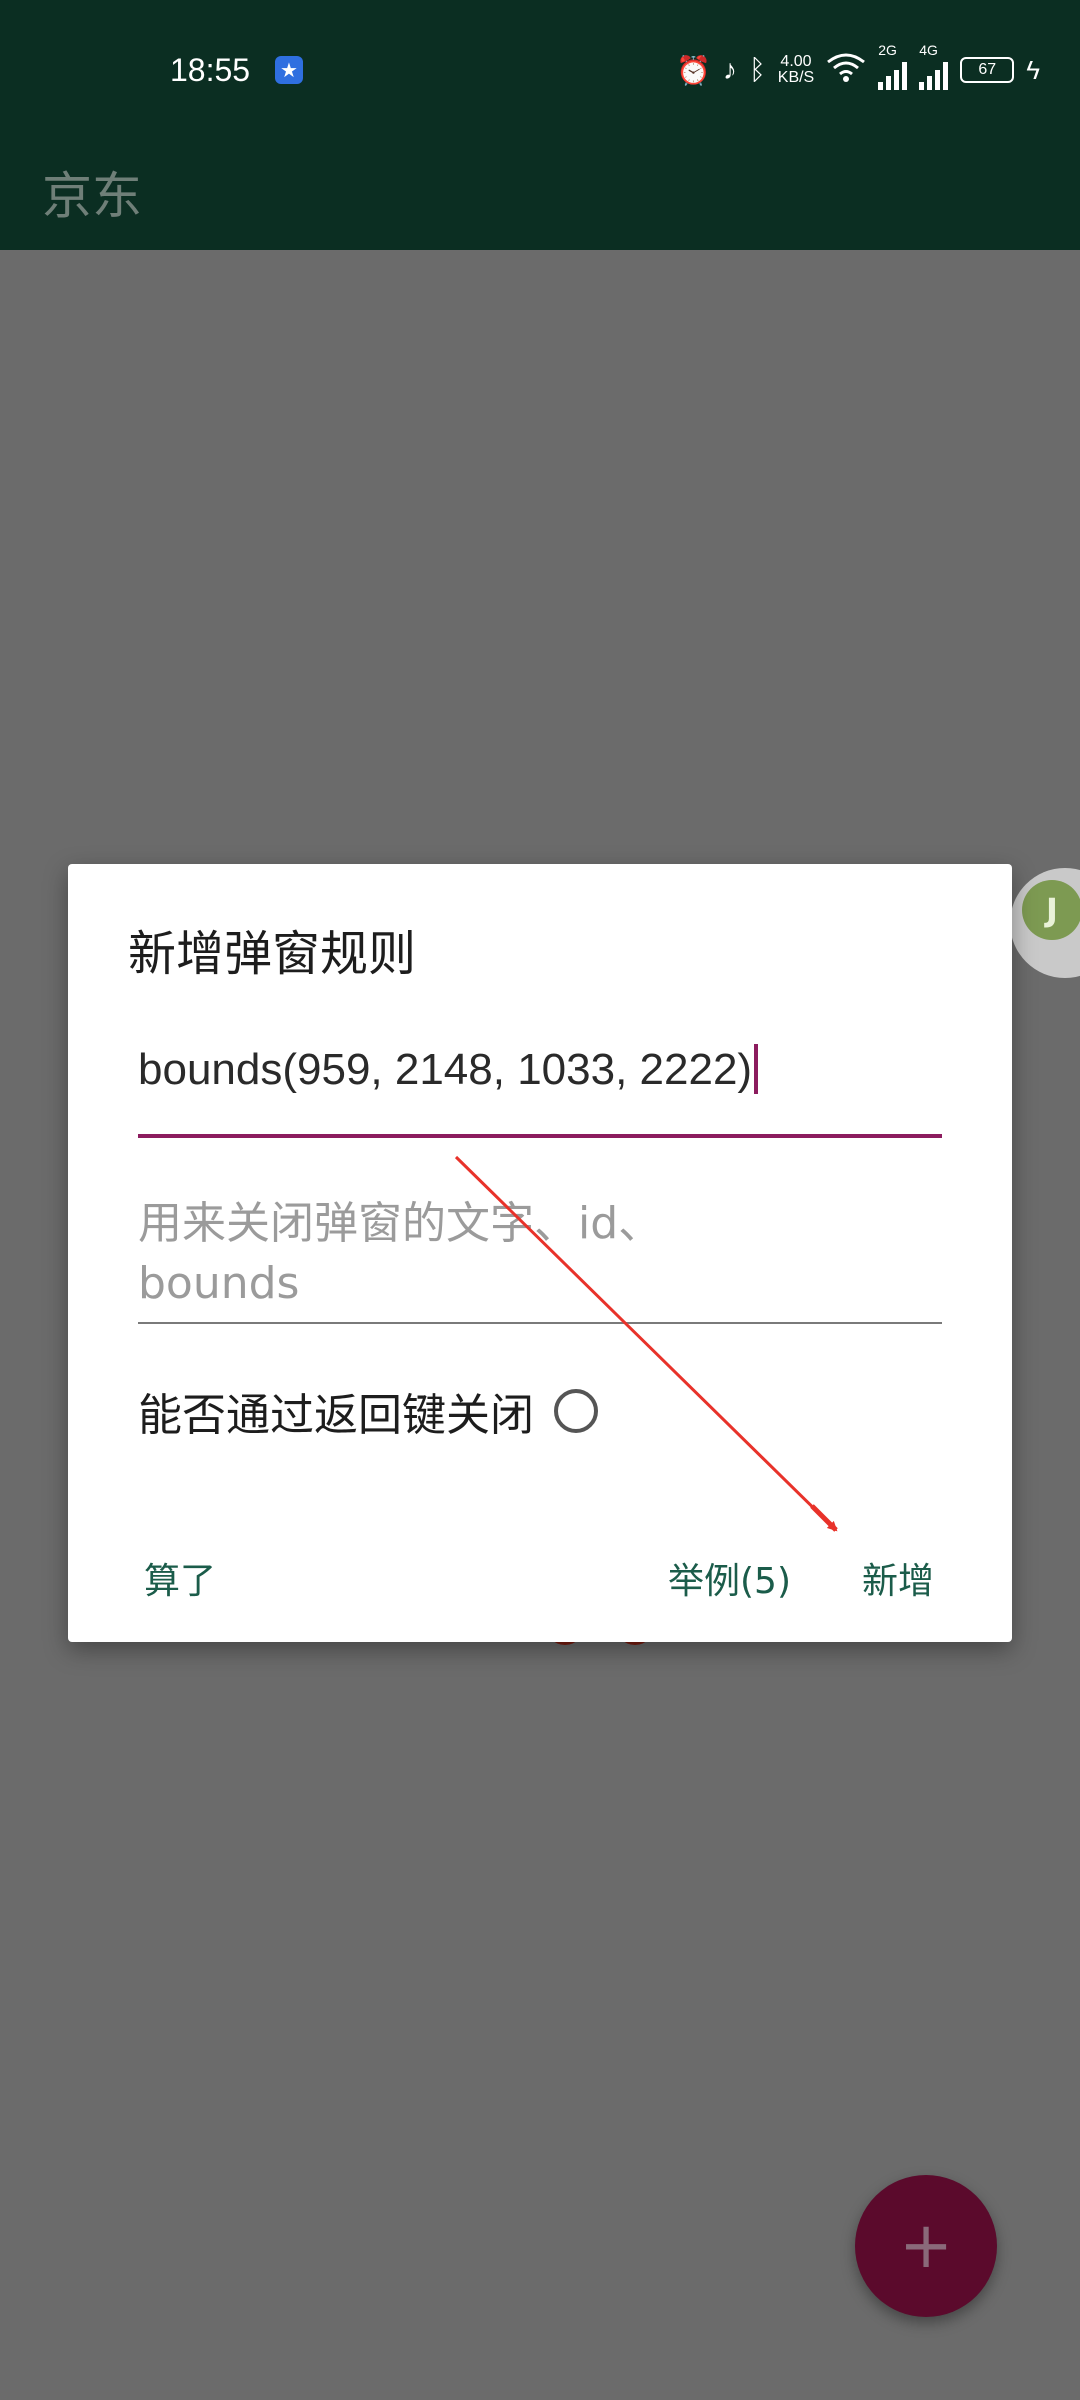 This screenshot has width=1080, height=2400. I want to click on music-muted-icon: ♪, so click(729, 69).